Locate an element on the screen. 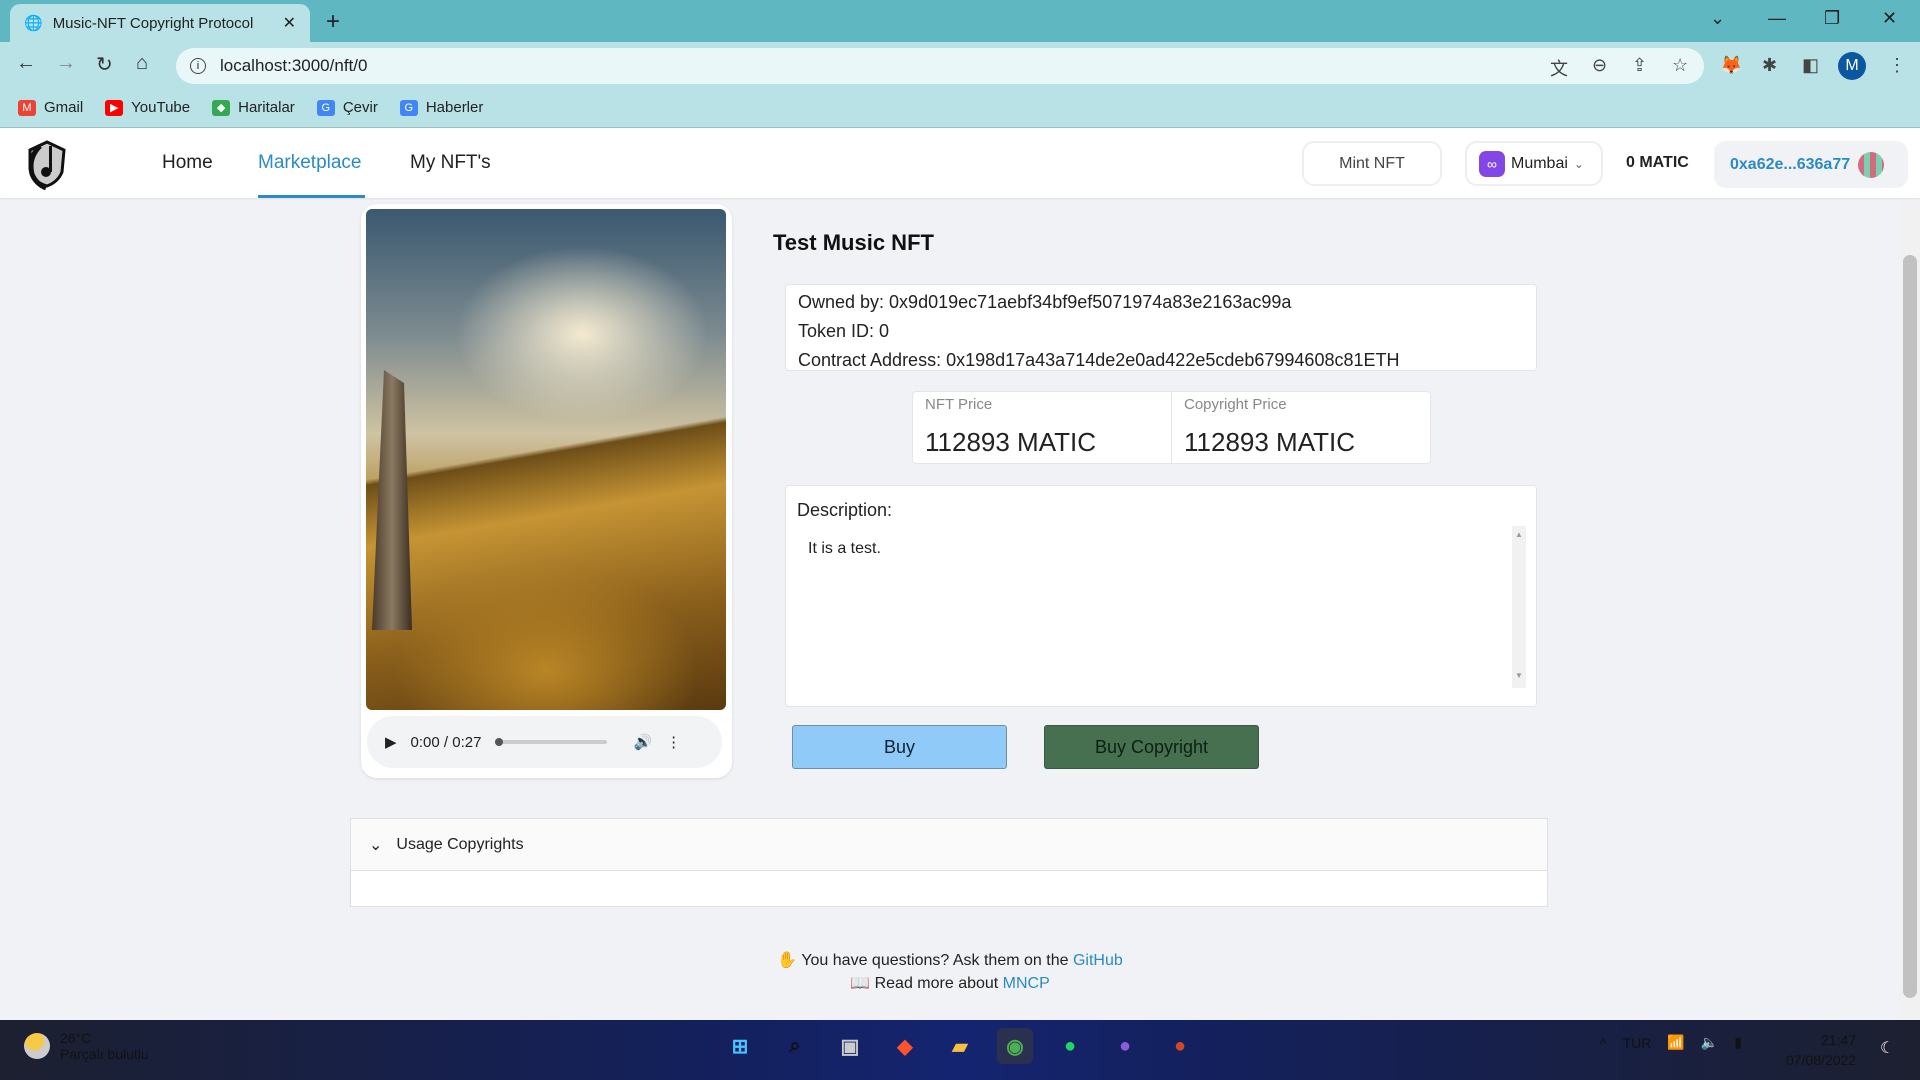  close-window-icon: ✕ is located at coordinates (1889, 18).